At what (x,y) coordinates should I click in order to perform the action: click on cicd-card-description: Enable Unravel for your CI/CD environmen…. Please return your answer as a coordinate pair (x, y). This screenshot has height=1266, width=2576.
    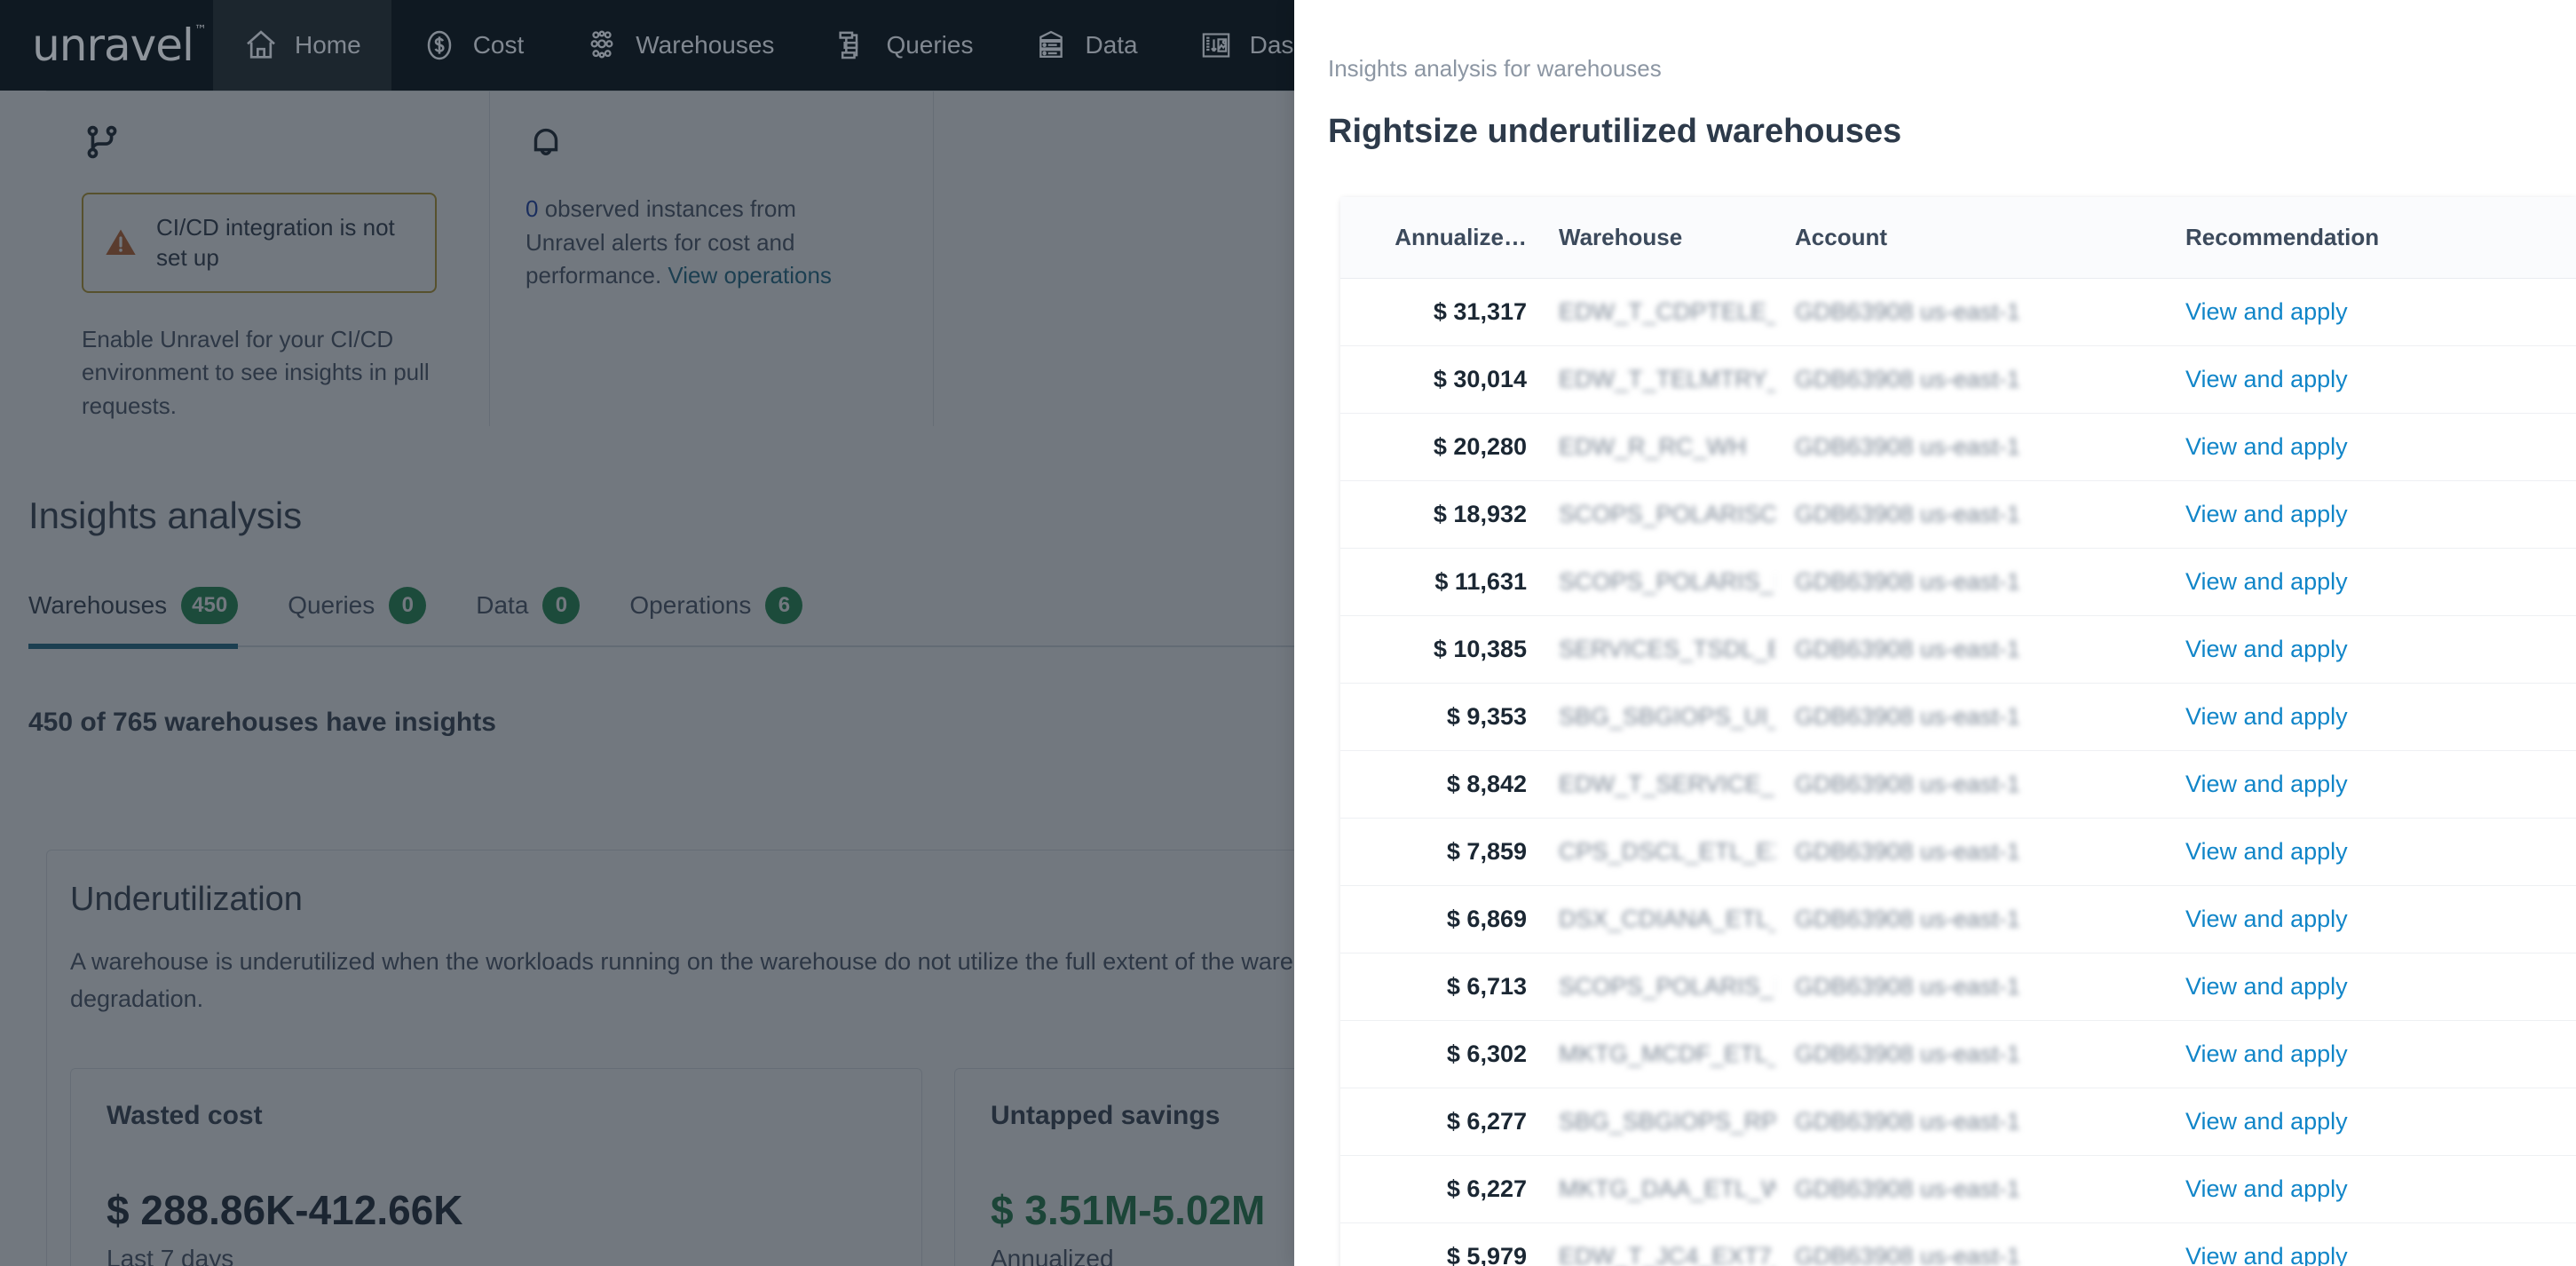
    Looking at the image, I should click on (256, 372).